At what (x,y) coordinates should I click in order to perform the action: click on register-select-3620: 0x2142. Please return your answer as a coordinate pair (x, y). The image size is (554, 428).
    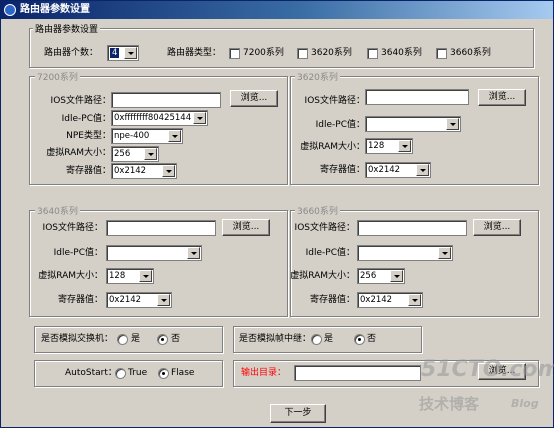
    Looking at the image, I should click on (398, 170).